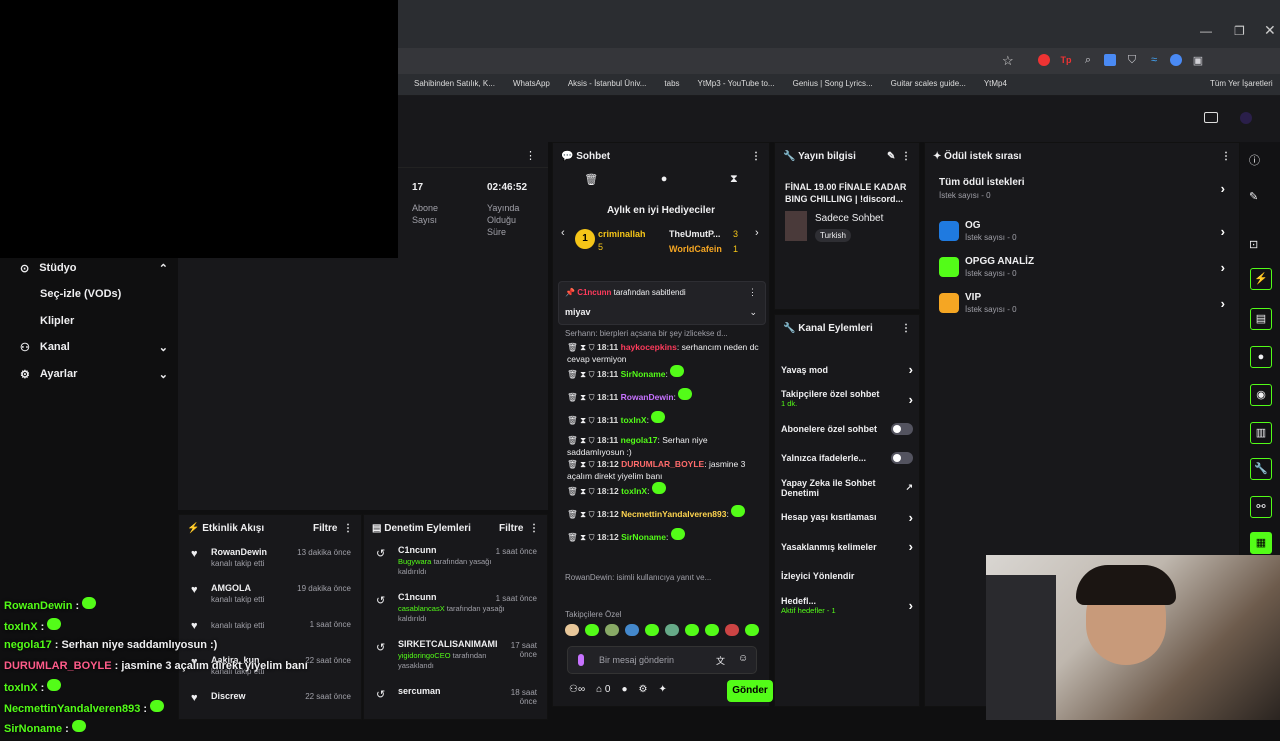 This screenshot has width=1280, height=741. What do you see at coordinates (1211, 117) in the screenshot?
I see `theater-icon` at bounding box center [1211, 117].